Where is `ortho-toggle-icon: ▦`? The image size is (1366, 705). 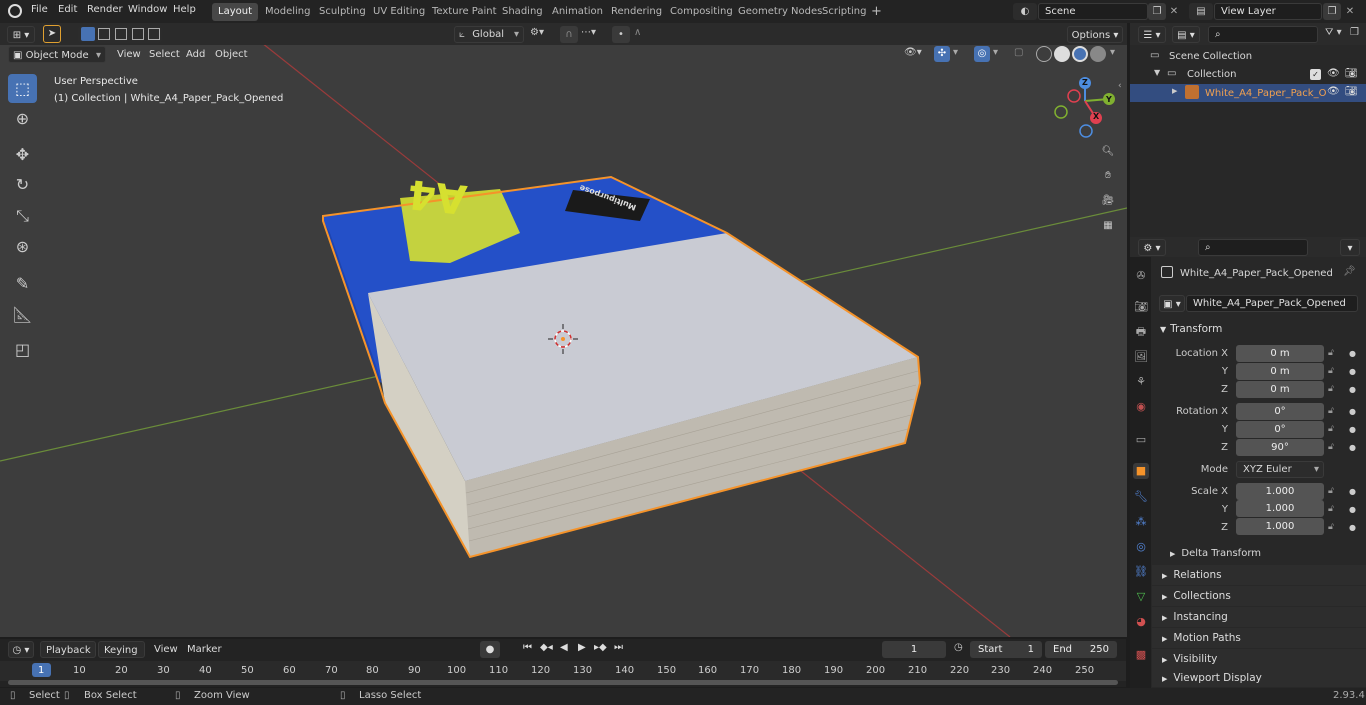 ortho-toggle-icon: ▦ is located at coordinates (1108, 226).